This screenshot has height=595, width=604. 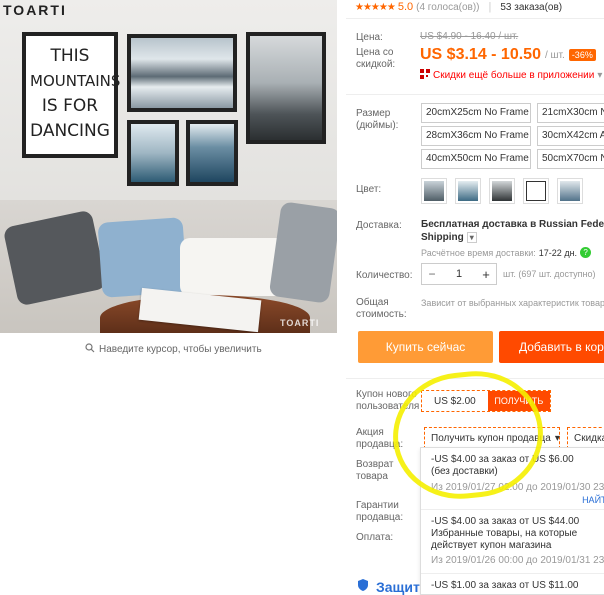 I want to click on size-option: 20cmX25cm No Frame, so click(x=476, y=113).